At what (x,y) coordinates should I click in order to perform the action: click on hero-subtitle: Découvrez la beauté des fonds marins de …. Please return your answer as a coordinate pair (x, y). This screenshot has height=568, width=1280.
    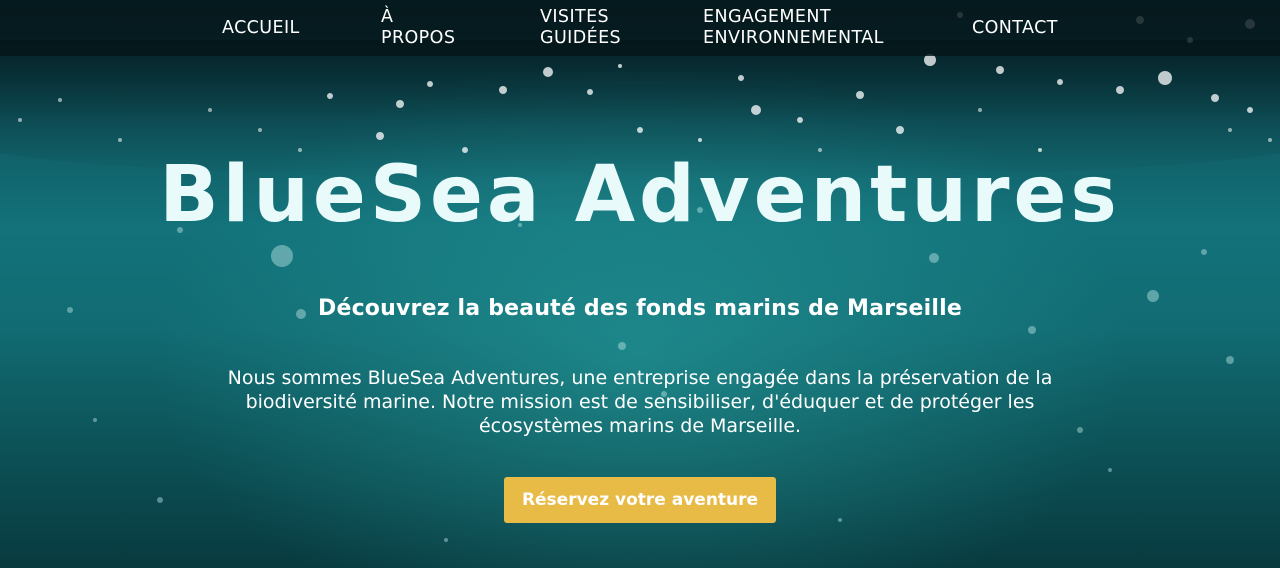
    Looking at the image, I should click on (640, 308).